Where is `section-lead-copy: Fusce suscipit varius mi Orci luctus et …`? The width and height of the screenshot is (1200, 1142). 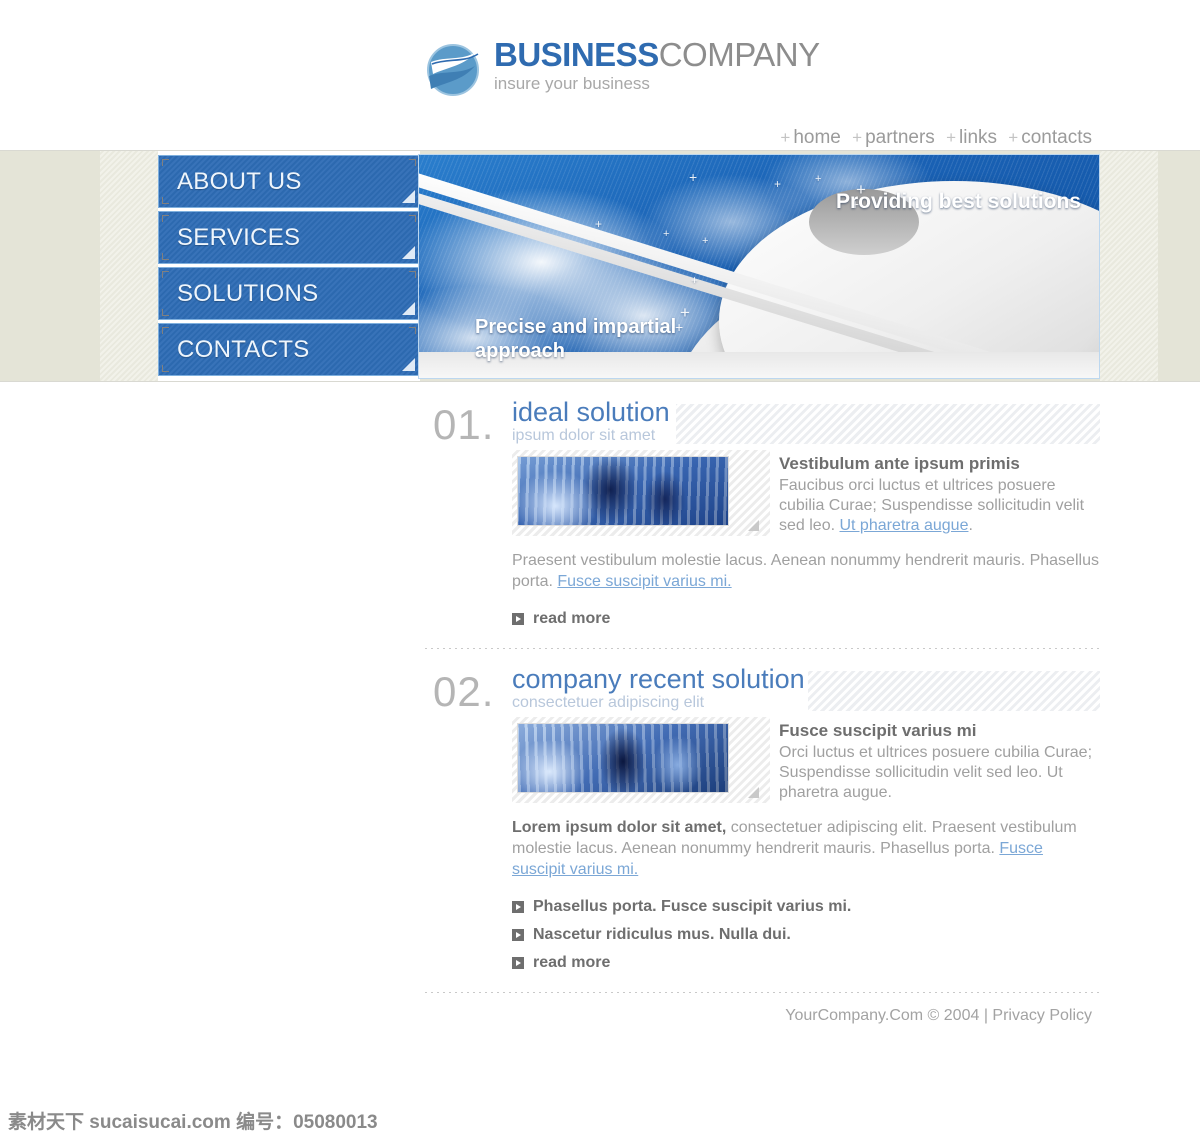 section-lead-copy: Fusce suscipit varius mi Orci luctus et … is located at coordinates (939, 762).